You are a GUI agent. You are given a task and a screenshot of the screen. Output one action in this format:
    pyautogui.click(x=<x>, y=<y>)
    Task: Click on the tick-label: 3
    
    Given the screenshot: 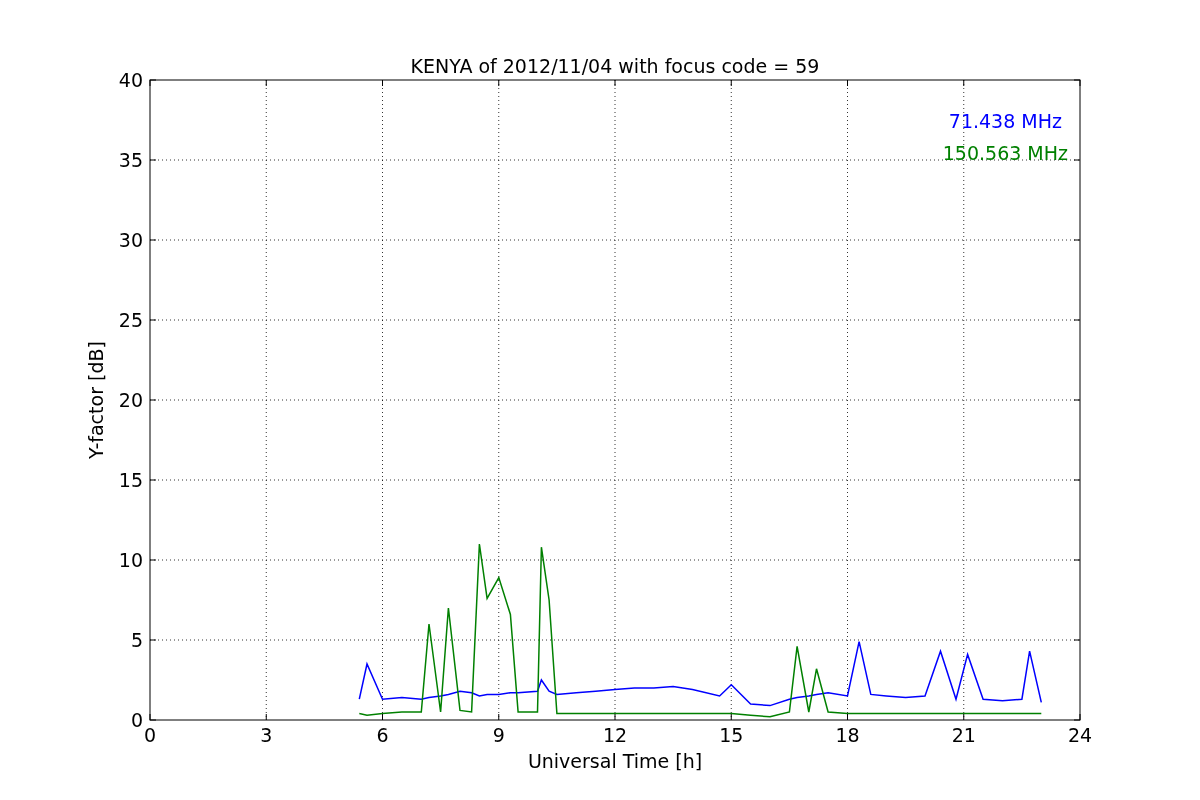 What is the action you would take?
    pyautogui.click(x=266, y=735)
    